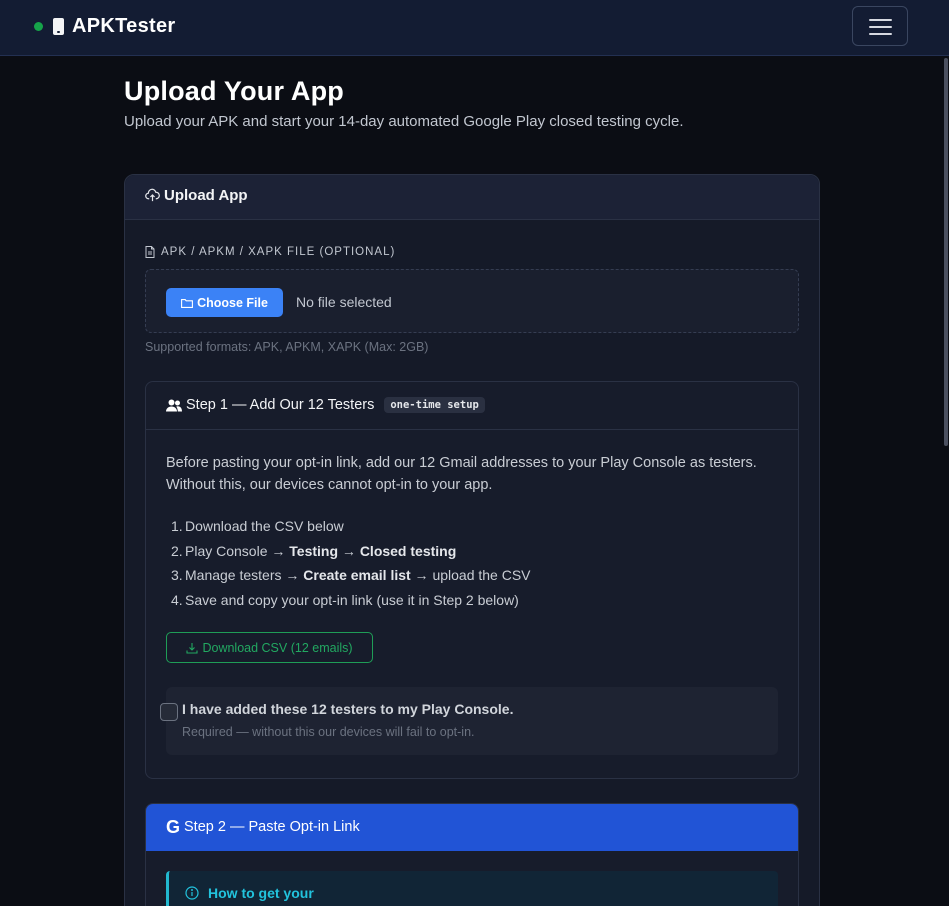 Image resolution: width=949 pixels, height=906 pixels. Describe the element at coordinates (234, 91) in the screenshot. I see `page-title: Upload Your App` at that location.